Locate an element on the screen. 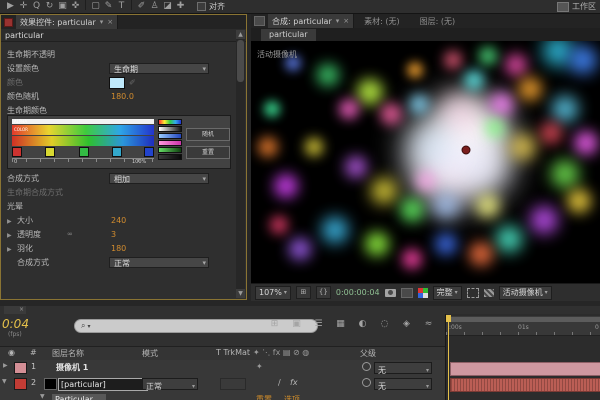 This screenshot has height=400, width=600. effect-reset-link: 重置 is located at coordinates (264, 397).